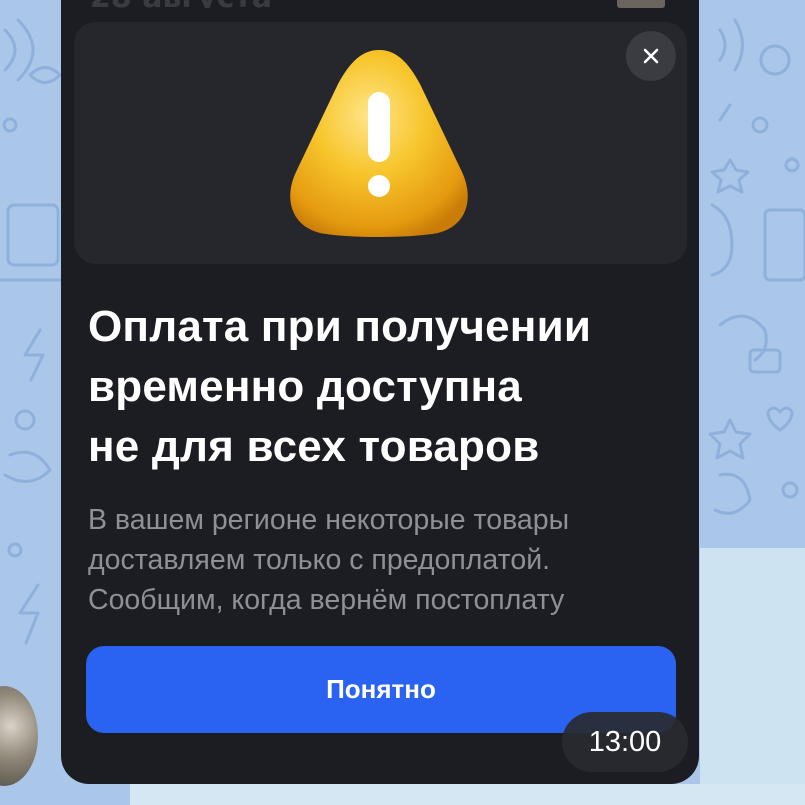  I want to click on title-line: Оплата при получении, so click(340, 326).